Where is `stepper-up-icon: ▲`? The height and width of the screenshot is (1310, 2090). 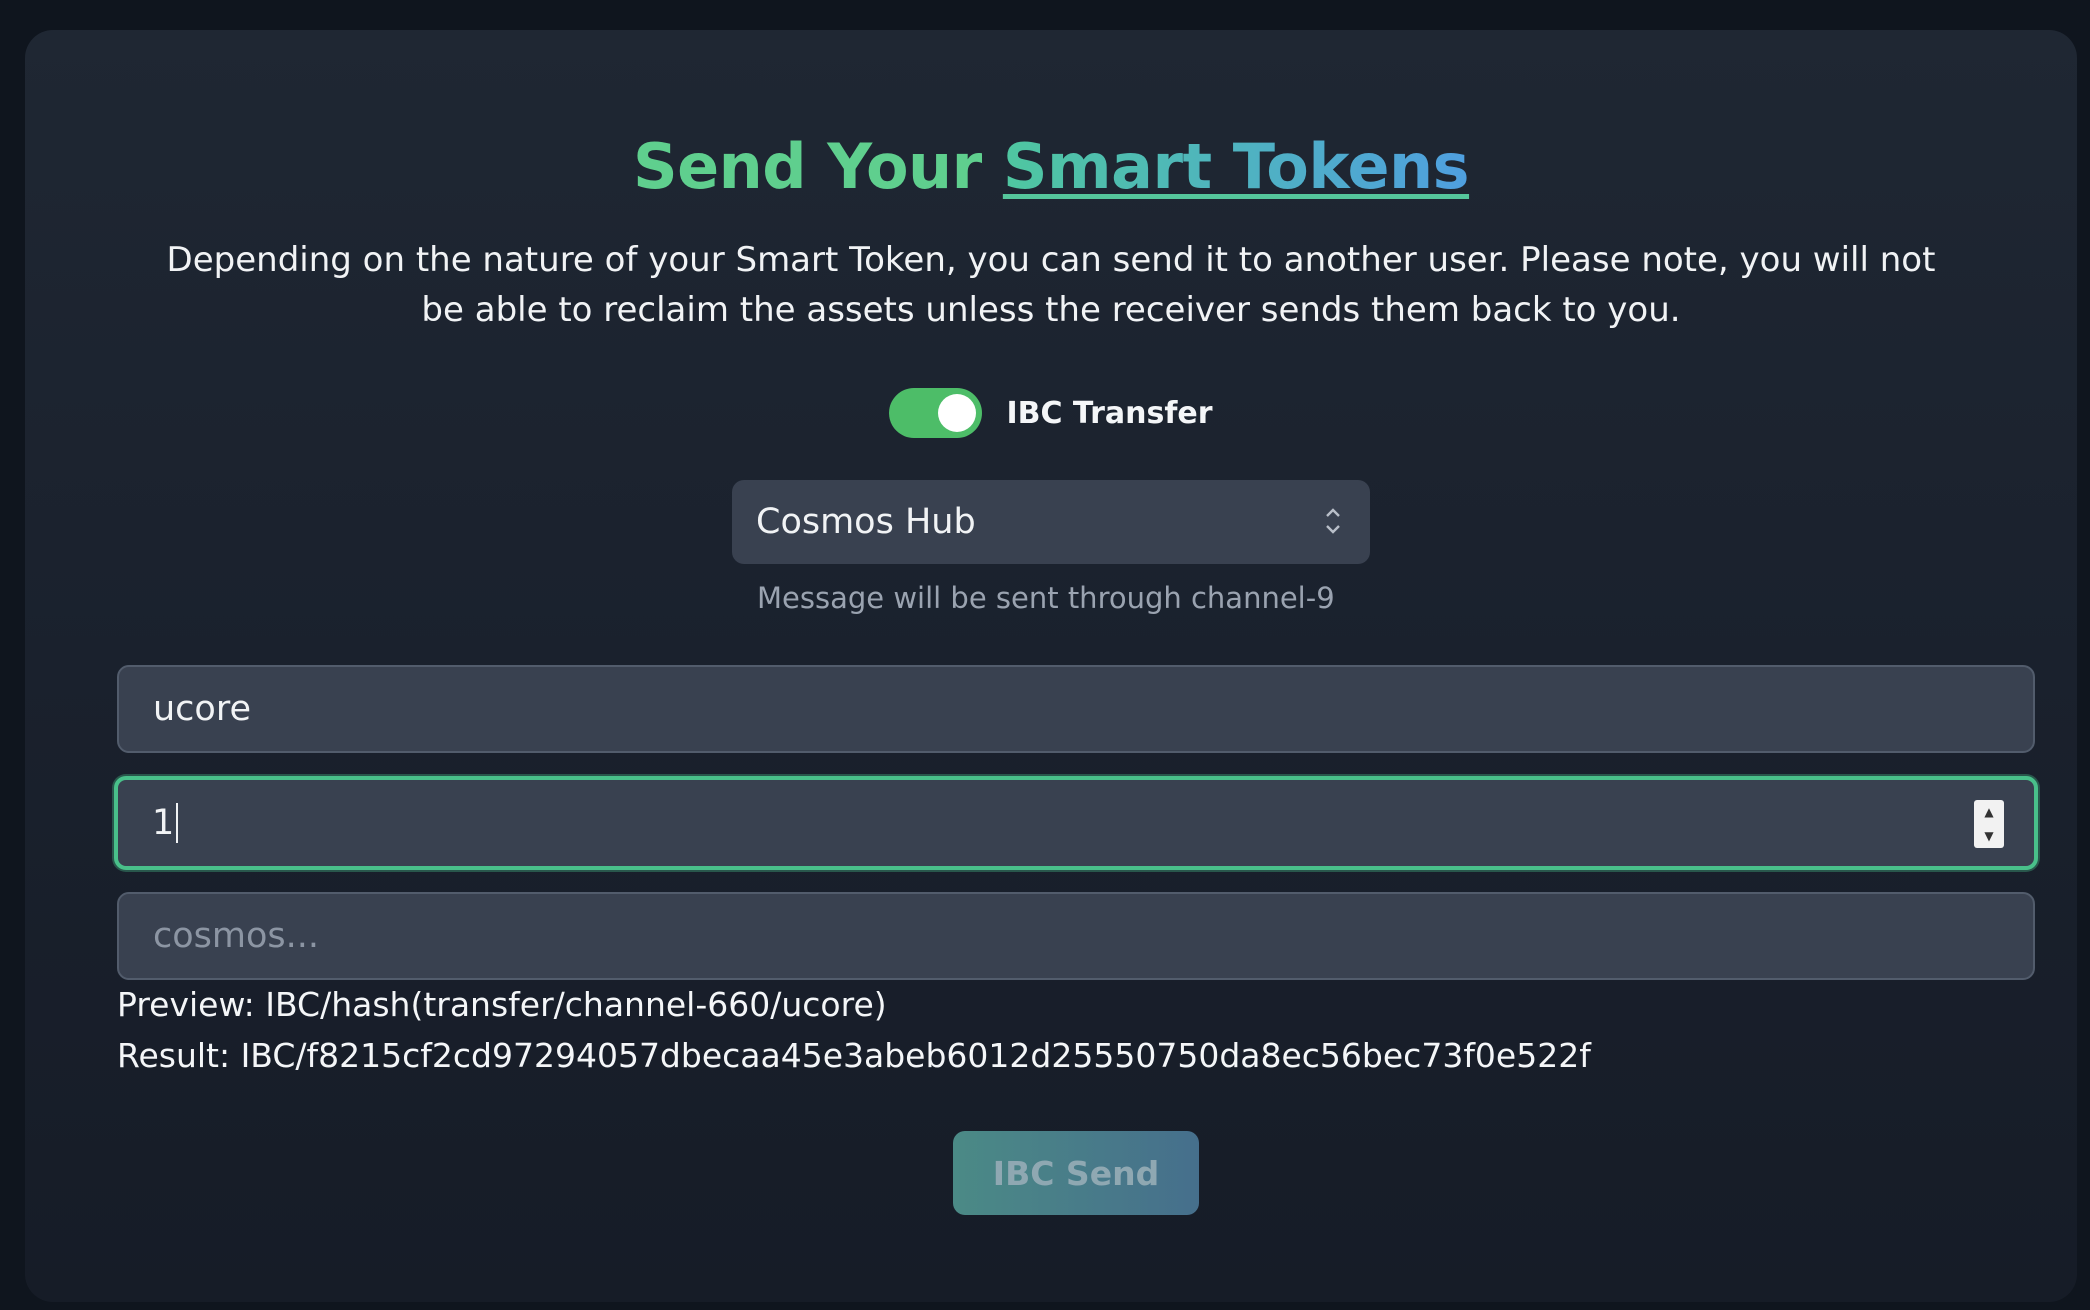 stepper-up-icon: ▲ is located at coordinates (1988, 812).